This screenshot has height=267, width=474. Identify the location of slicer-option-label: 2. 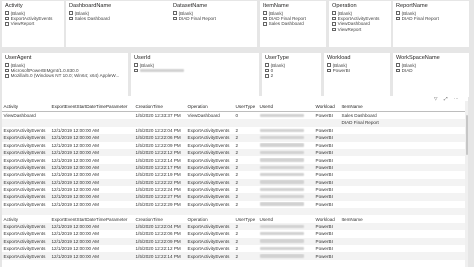
(272, 76).